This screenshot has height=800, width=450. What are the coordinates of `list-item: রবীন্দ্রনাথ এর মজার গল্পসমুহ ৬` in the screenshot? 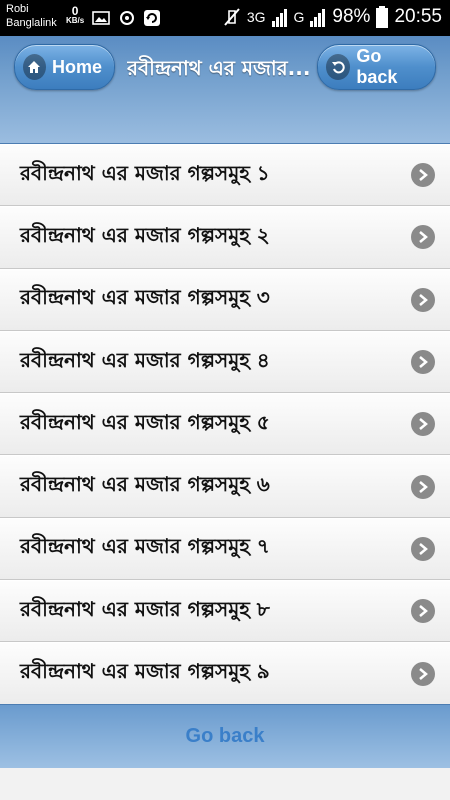 It's located at (225, 486).